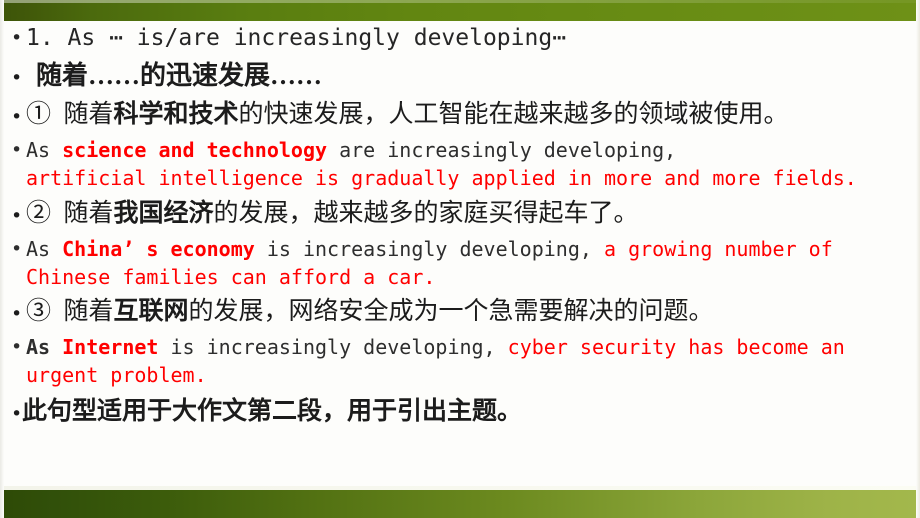 The height and width of the screenshot is (518, 920). I want to click on item1-en-middle: are increasingly developing,, so click(502, 150).